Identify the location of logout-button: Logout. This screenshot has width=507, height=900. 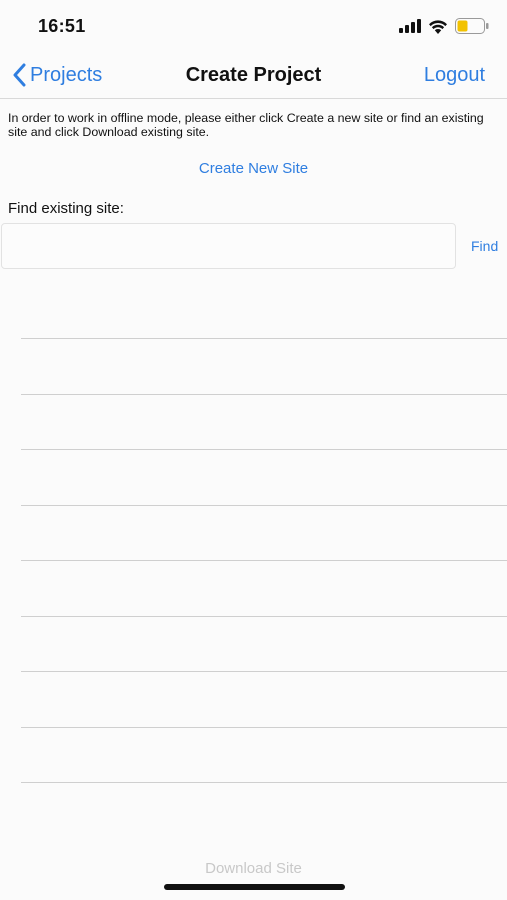
(454, 75).